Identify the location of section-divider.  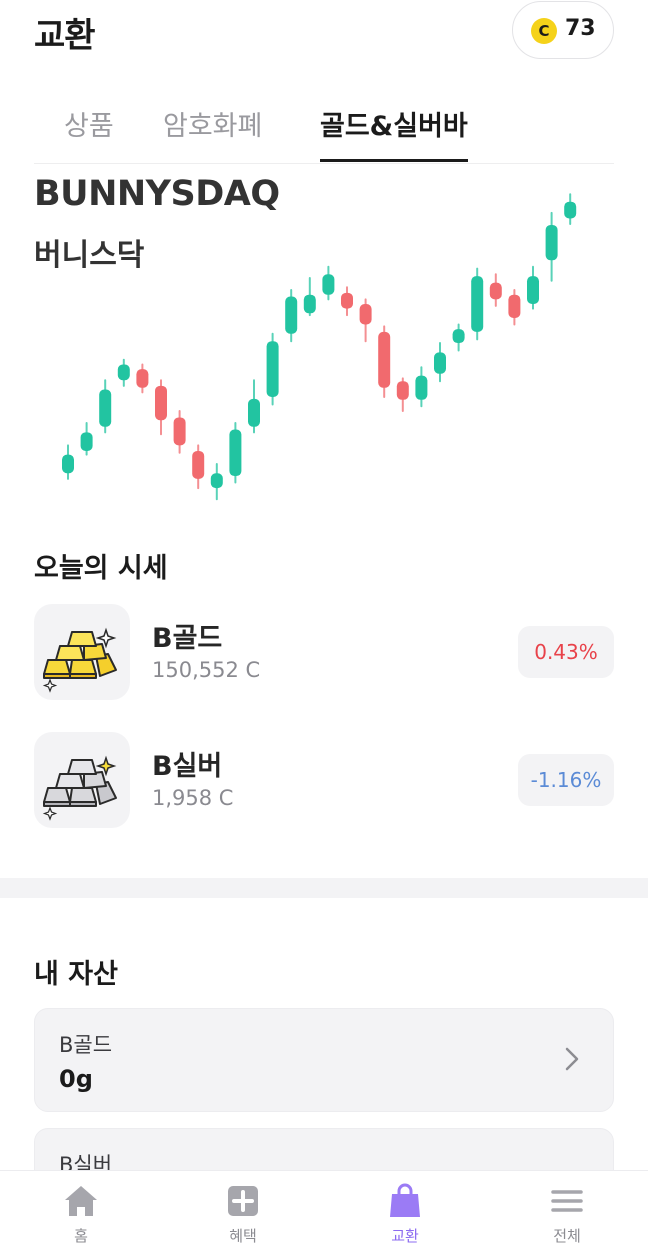
(324, 888).